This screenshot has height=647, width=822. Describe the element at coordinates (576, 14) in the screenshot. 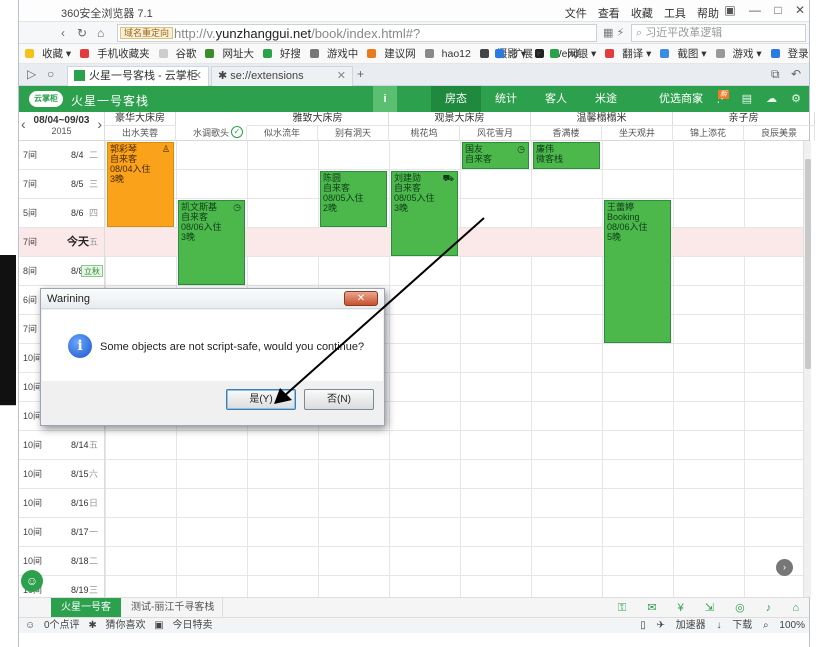

I see `menu-file: 文件` at that location.